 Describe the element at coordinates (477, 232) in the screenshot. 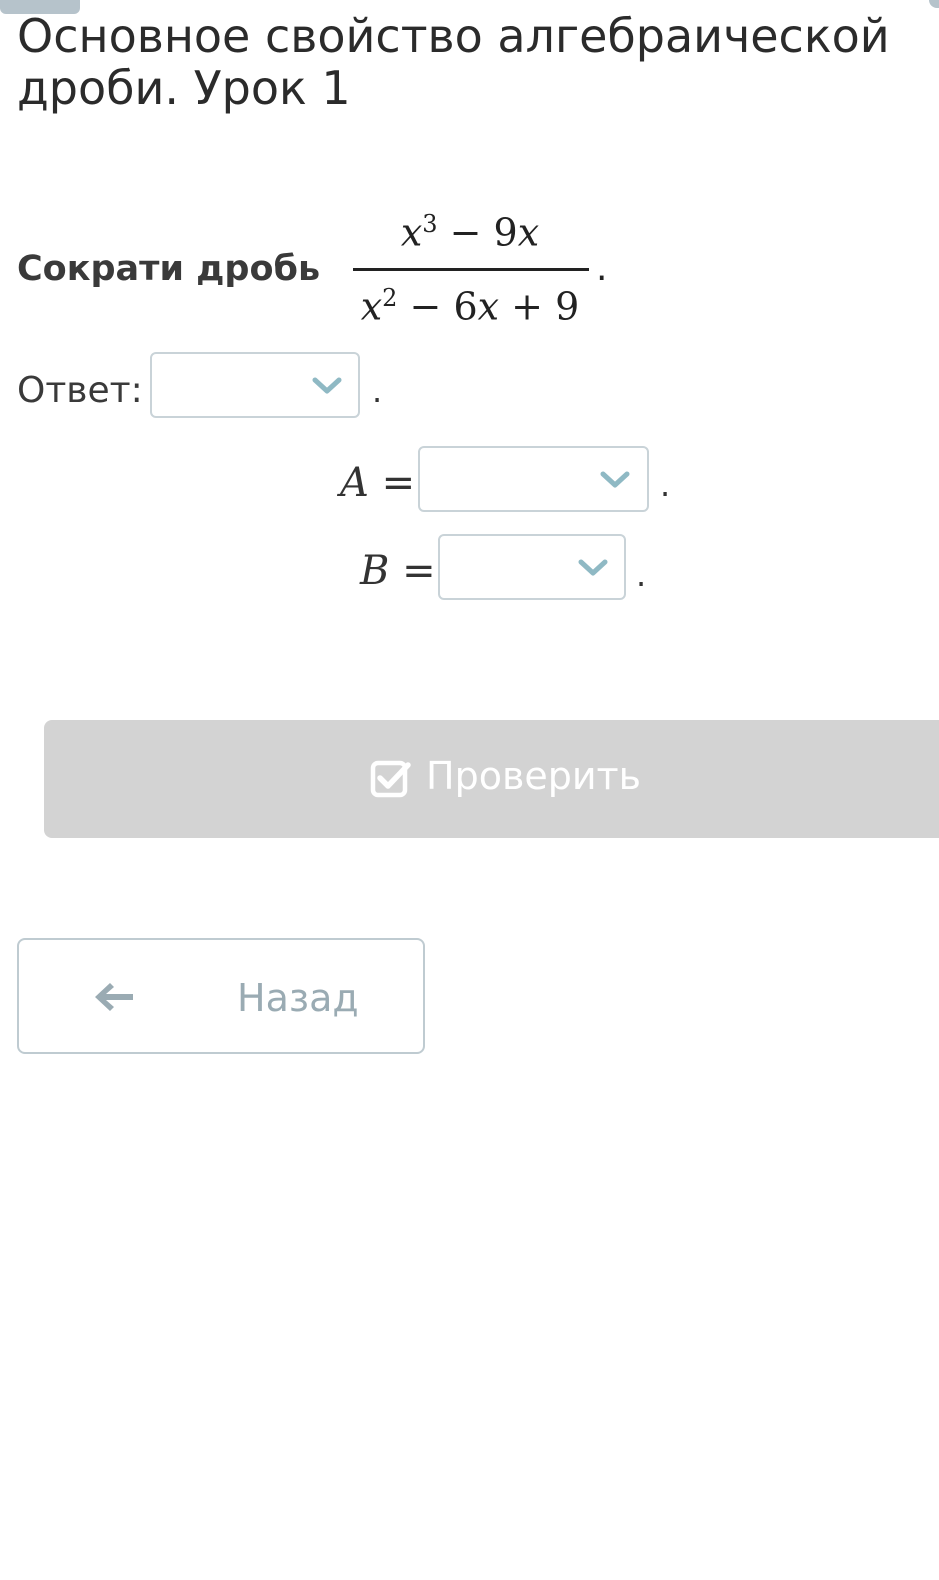

I see `num-rest: − 9` at that location.